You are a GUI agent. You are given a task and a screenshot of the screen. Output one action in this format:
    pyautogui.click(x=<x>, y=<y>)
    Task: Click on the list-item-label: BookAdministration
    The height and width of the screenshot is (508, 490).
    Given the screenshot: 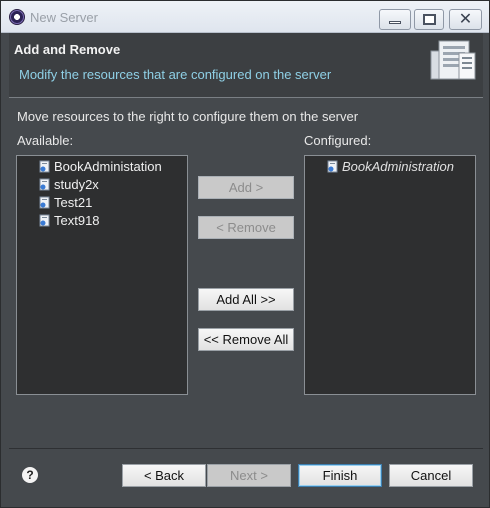 What is the action you would take?
    pyautogui.click(x=398, y=166)
    